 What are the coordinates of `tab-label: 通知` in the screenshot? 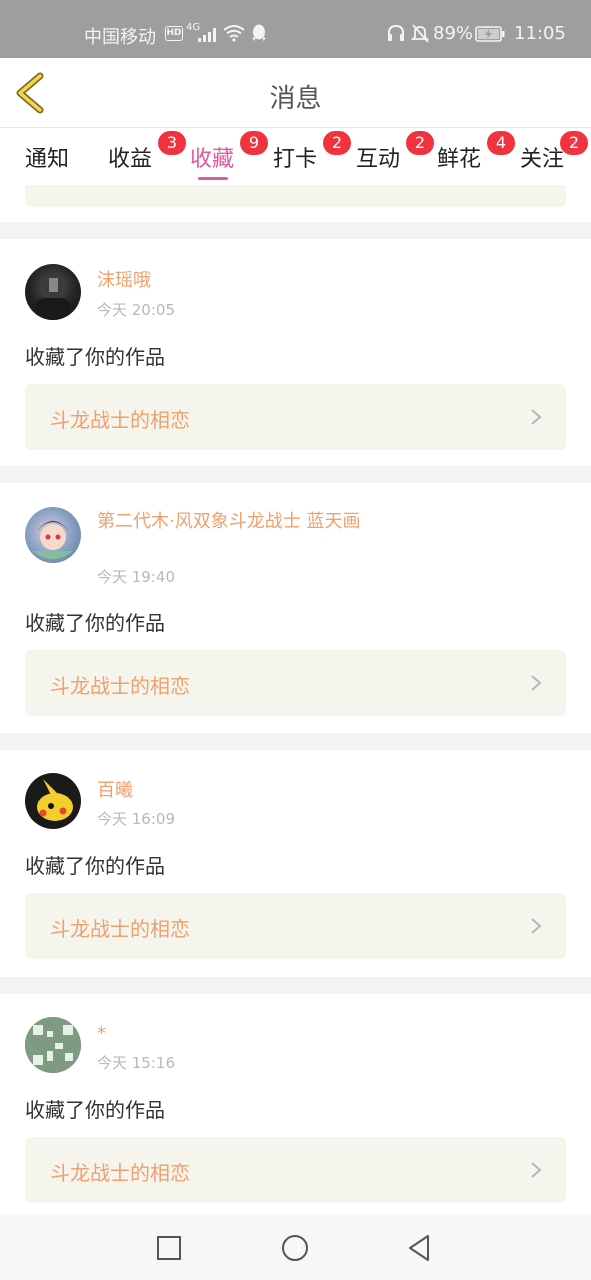 It's located at (47, 159).